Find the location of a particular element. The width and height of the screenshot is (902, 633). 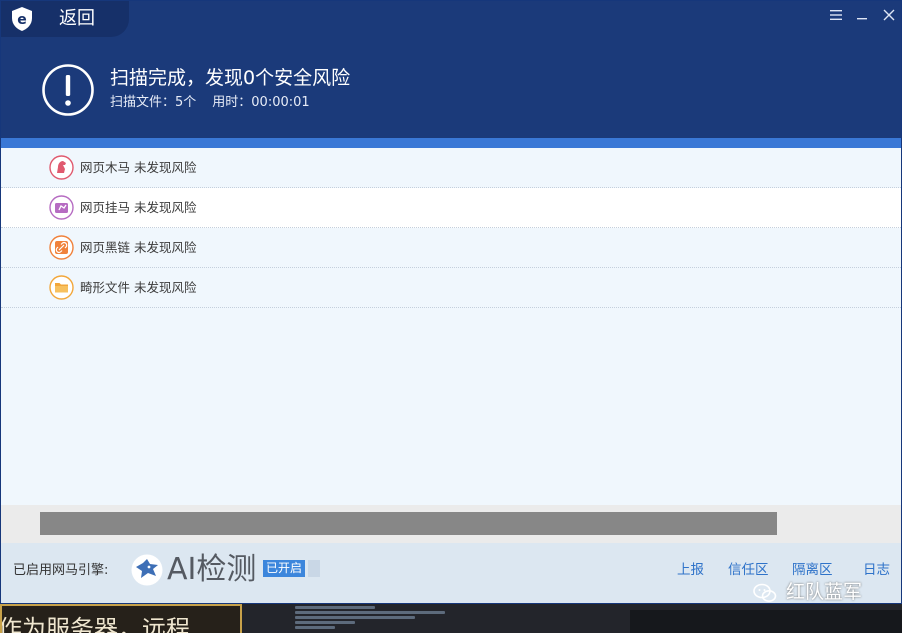

menu-button is located at coordinates (836, 15).